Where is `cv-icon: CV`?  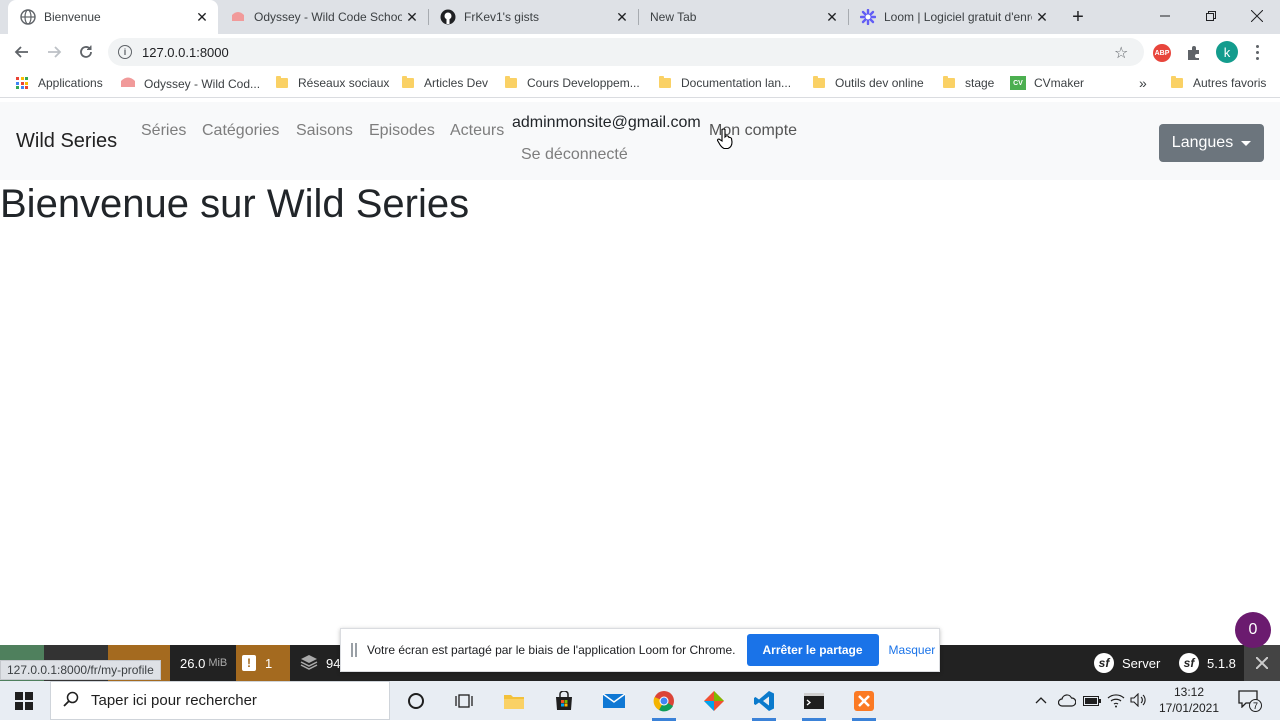 cv-icon: CV is located at coordinates (1018, 83).